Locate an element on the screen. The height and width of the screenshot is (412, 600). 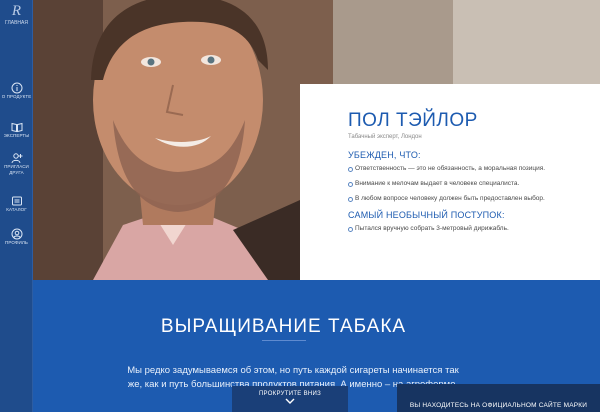
invite-friend-icon is located at coordinates (16, 158).